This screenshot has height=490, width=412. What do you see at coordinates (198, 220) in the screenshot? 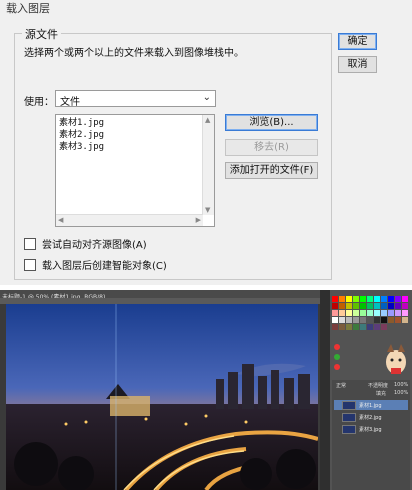
I see `scroll-right-icon: ▶` at bounding box center [198, 220].